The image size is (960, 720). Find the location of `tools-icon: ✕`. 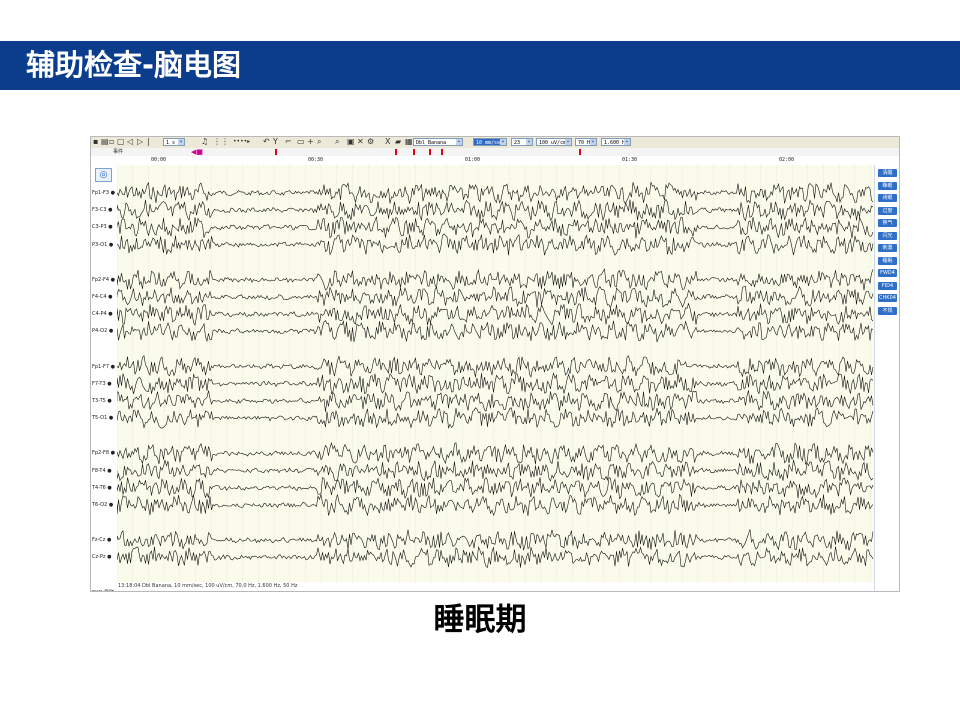

tools-icon: ✕ is located at coordinates (360, 142).